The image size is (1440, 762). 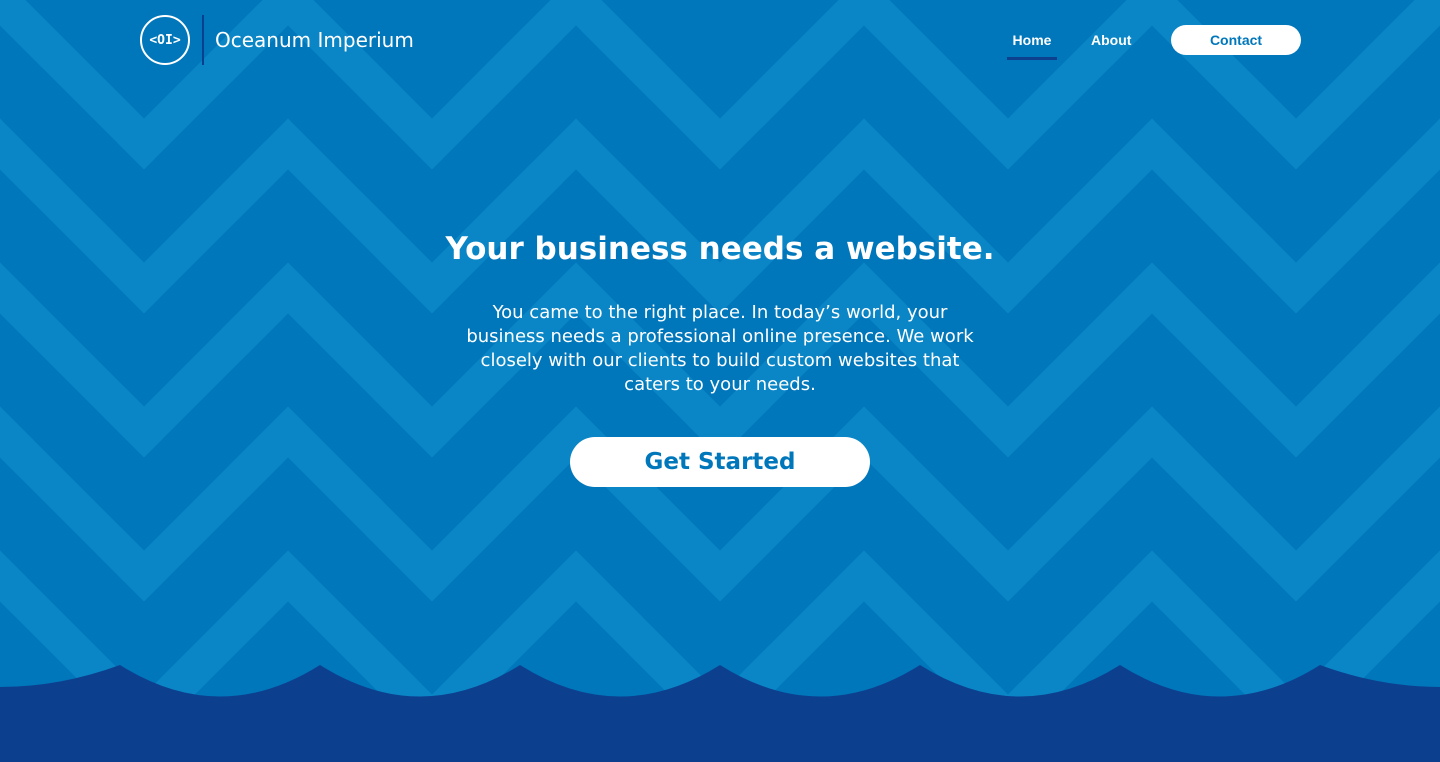 What do you see at coordinates (314, 40) in the screenshot?
I see `brand-name: Oceanum Imperium` at bounding box center [314, 40].